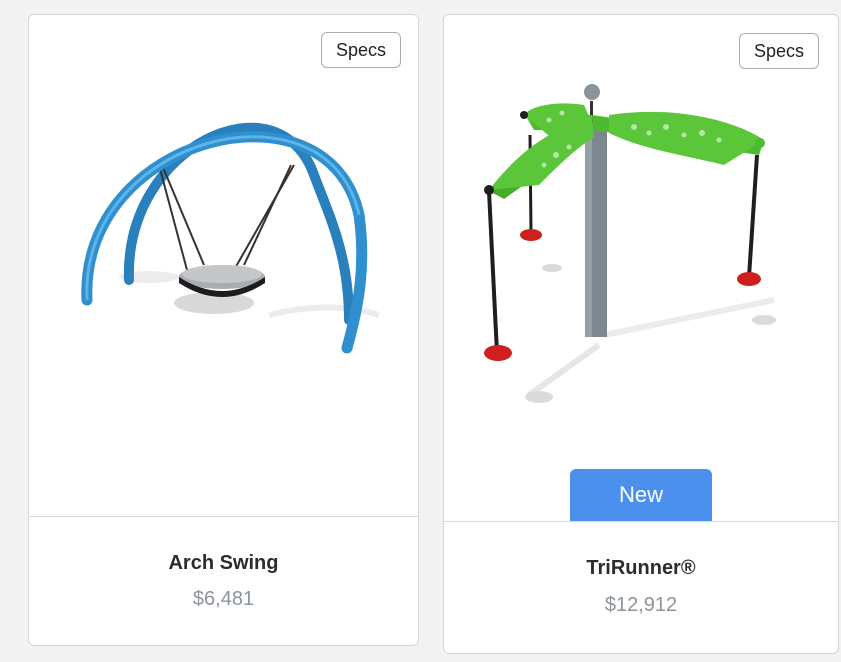 The width and height of the screenshot is (841, 662). I want to click on product-price: $12,912, so click(641, 605).